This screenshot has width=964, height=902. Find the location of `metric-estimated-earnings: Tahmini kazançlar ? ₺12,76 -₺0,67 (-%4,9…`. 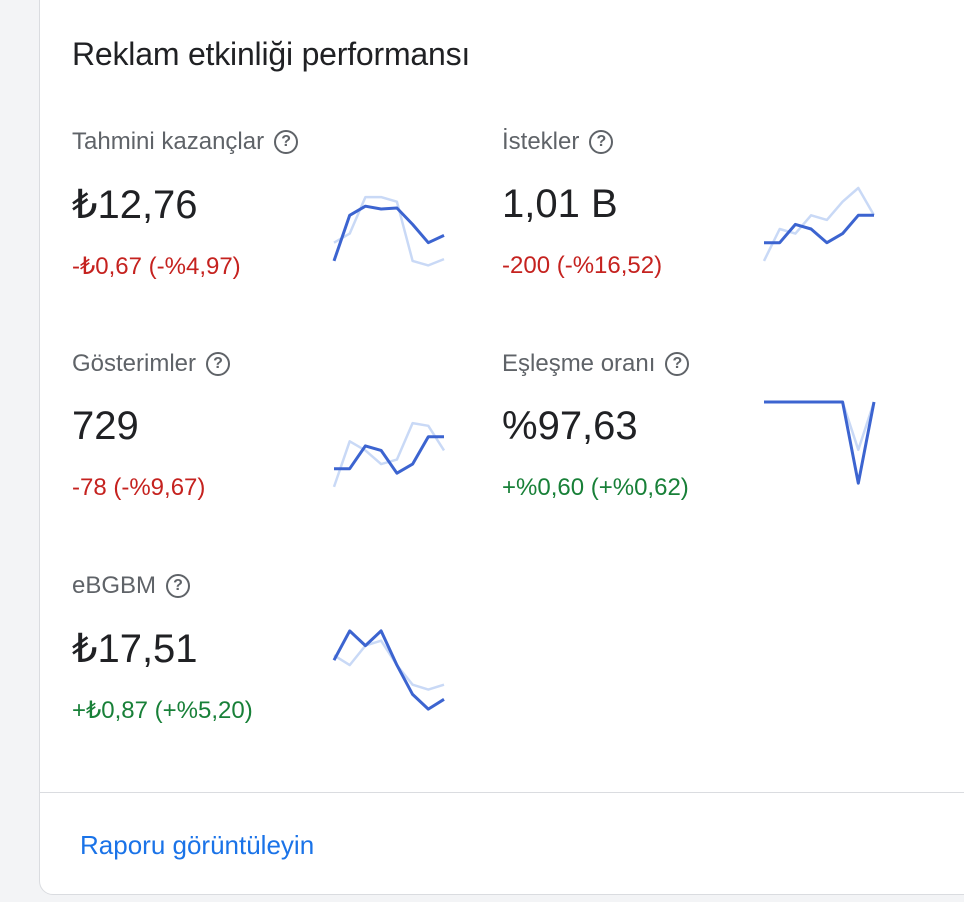

metric-estimated-earnings: Tahmini kazançlar ? ₺12,76 -₺0,67 (-%4,9… is located at coordinates (267, 218).